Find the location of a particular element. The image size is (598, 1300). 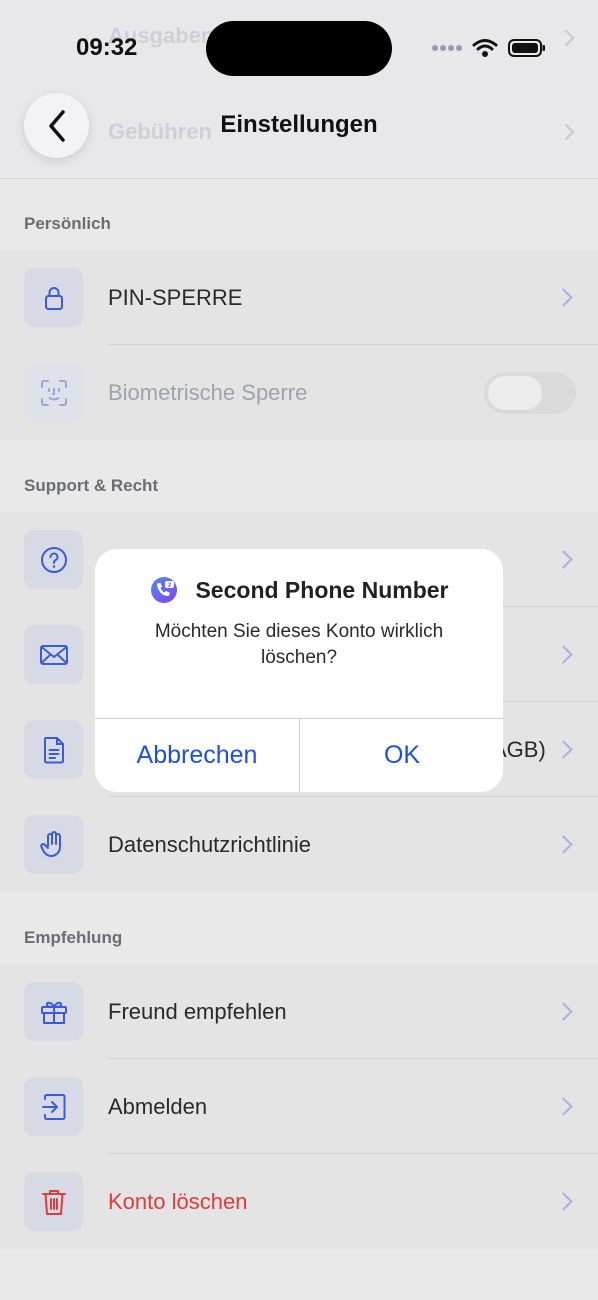

settings-row-privacy-policy: Datenschutzrichtlinie is located at coordinates (299, 844).